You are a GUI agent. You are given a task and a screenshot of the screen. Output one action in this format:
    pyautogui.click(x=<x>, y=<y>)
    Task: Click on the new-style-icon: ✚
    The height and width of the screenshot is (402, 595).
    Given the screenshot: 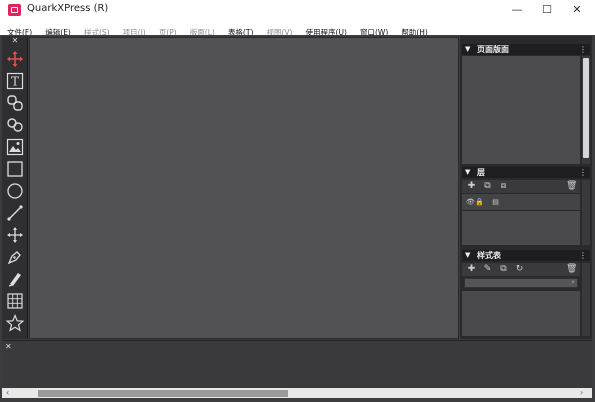 What is the action you would take?
    pyautogui.click(x=471, y=269)
    